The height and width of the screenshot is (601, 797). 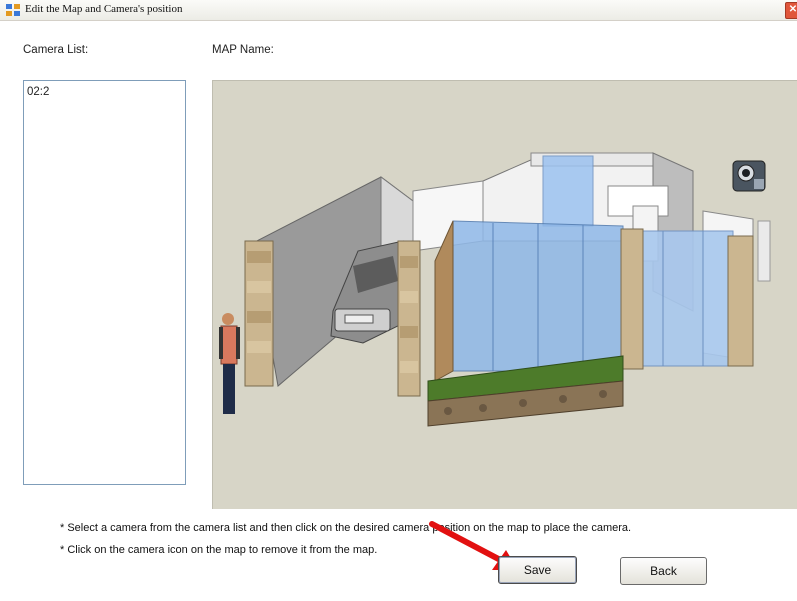 I want to click on save-button: Save, so click(x=537, y=570).